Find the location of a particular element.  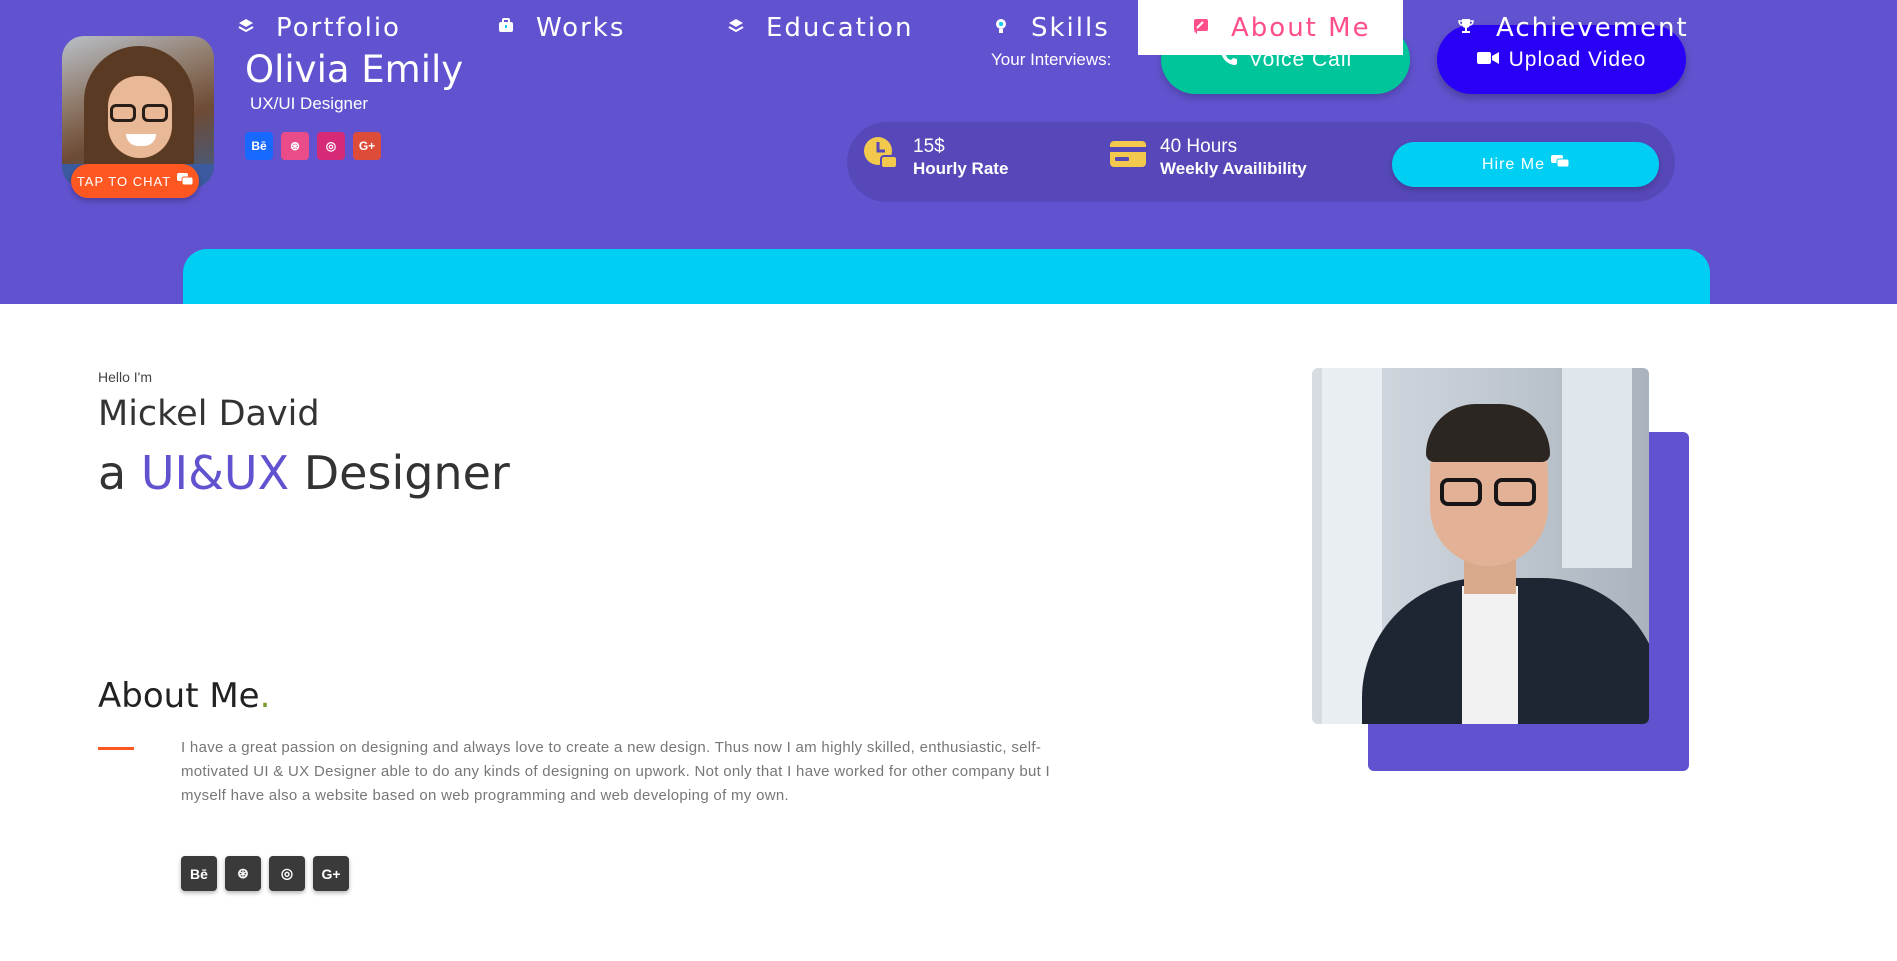

tab-works: Works is located at coordinates (558, 27).